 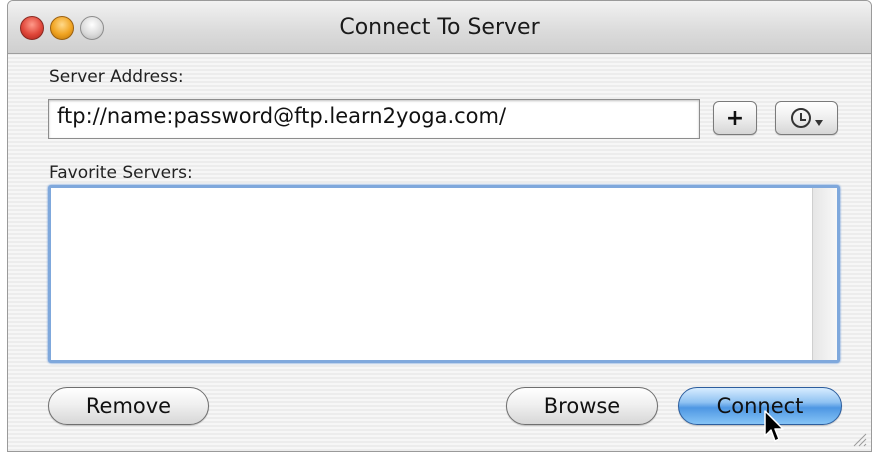 I want to click on connect-button: Connect, so click(x=760, y=406).